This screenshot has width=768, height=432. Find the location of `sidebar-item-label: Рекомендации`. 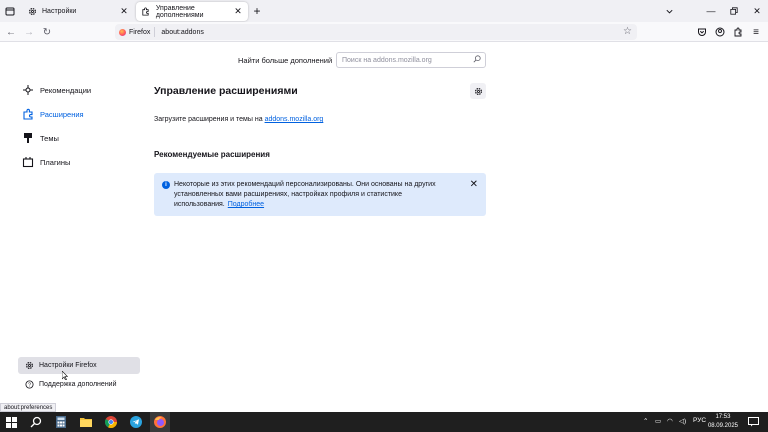

sidebar-item-label: Рекомендации is located at coordinates (66, 90).